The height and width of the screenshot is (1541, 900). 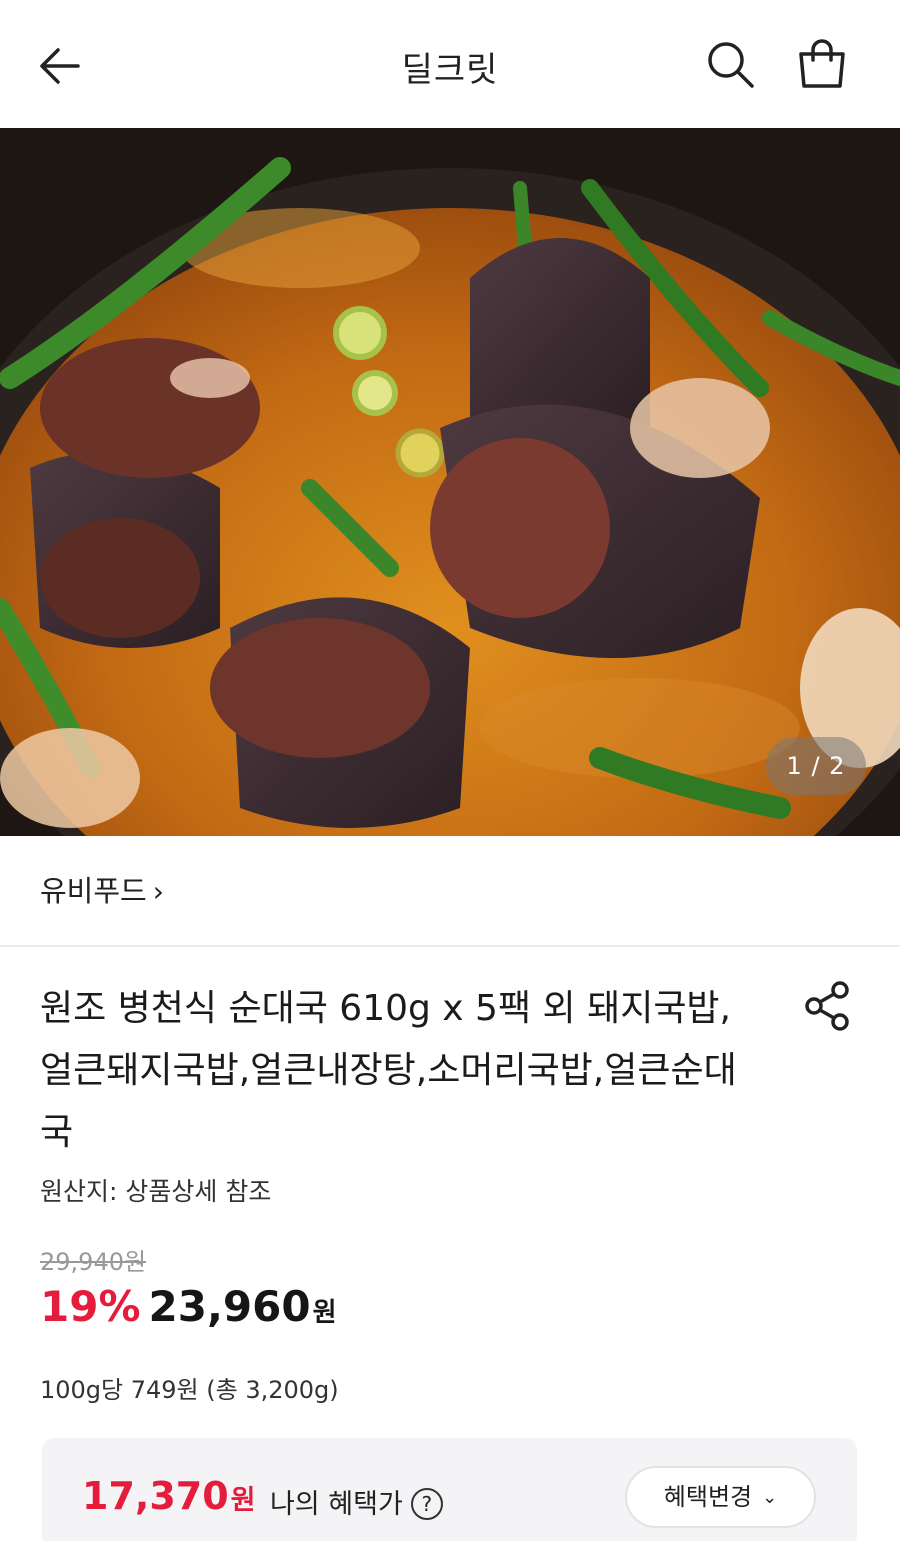 I want to click on benefit-panel: 17,370원 나의 혜택가? 혜택변경 ⌄, so click(x=449, y=1489).